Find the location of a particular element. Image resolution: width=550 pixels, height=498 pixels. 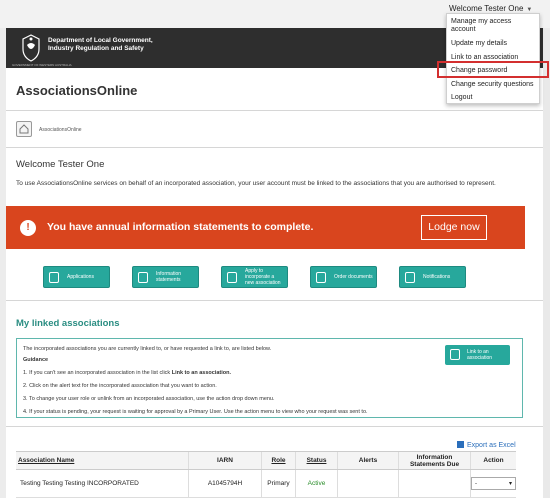

excel-icon is located at coordinates (460, 444).